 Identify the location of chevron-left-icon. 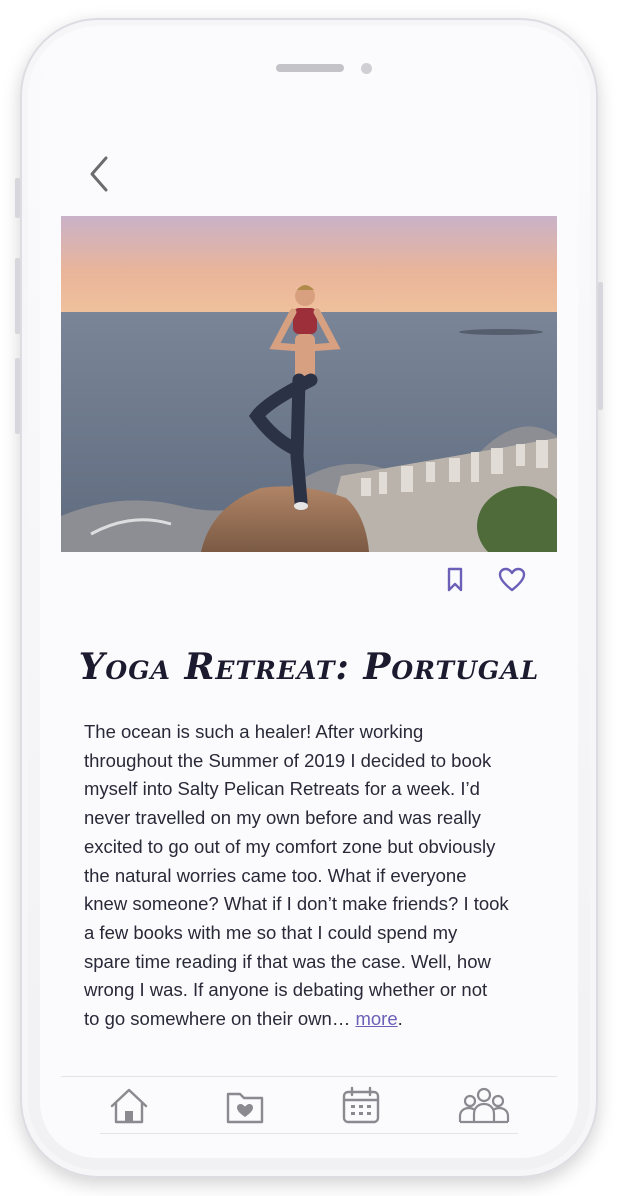
(99, 174).